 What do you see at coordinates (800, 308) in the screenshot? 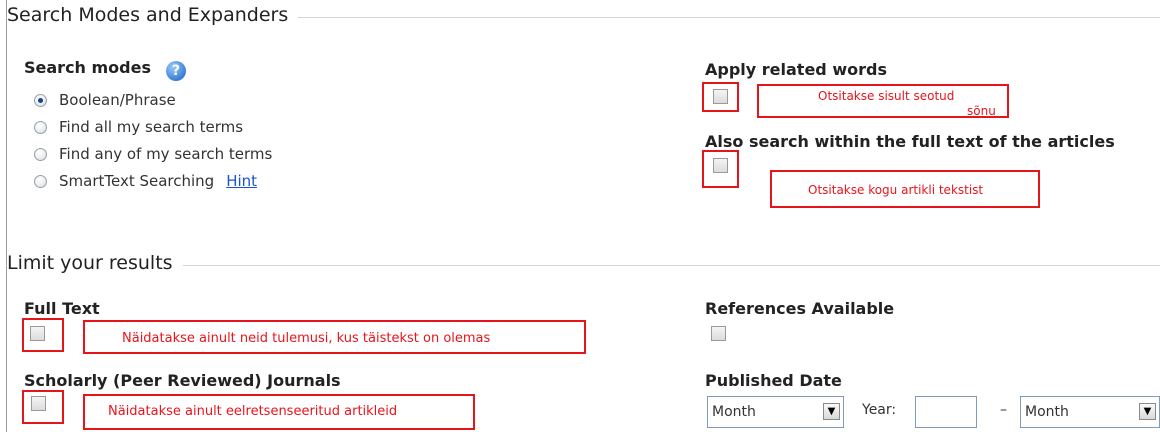
I see `references-available-label: References Available` at bounding box center [800, 308].